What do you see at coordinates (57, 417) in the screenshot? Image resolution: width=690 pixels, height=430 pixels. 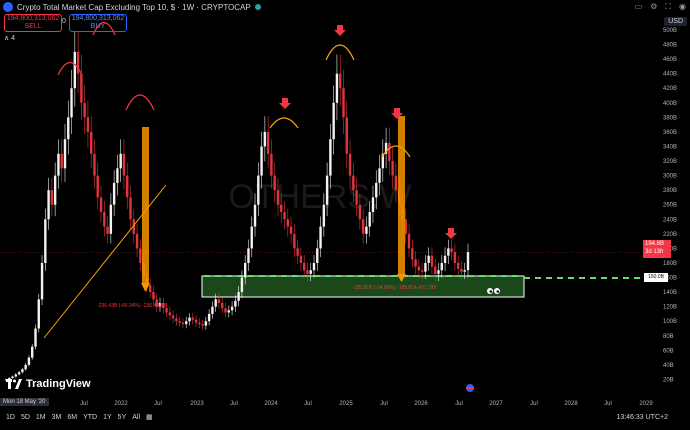 I see `range-button-3m: 3M` at bounding box center [57, 417].